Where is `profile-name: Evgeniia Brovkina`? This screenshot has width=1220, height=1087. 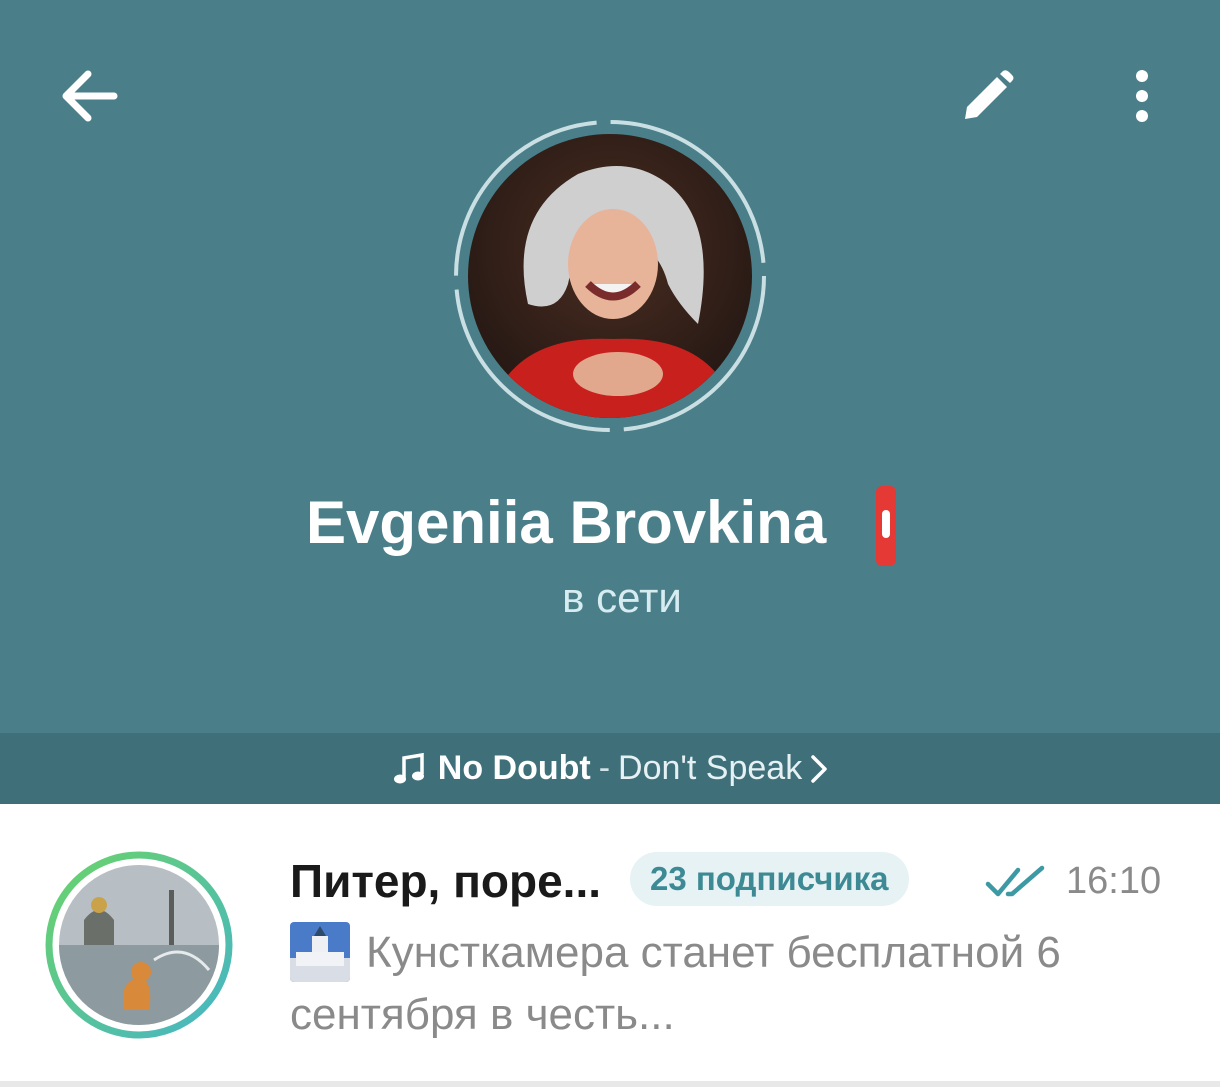
profile-name: Evgeniia Brovkina is located at coordinates (566, 522).